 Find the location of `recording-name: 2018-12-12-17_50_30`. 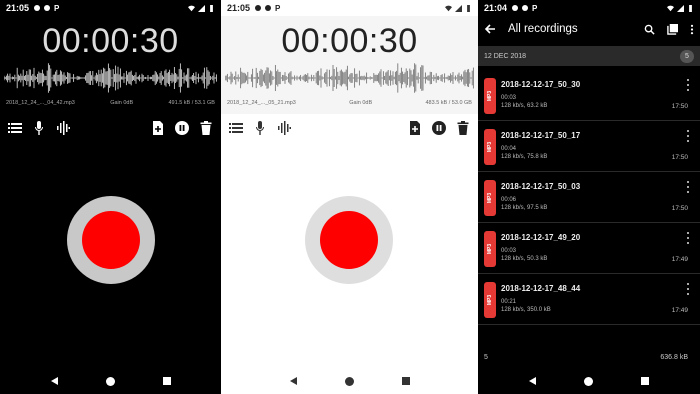

recording-name: 2018-12-12-17_50_30 is located at coordinates (541, 84).